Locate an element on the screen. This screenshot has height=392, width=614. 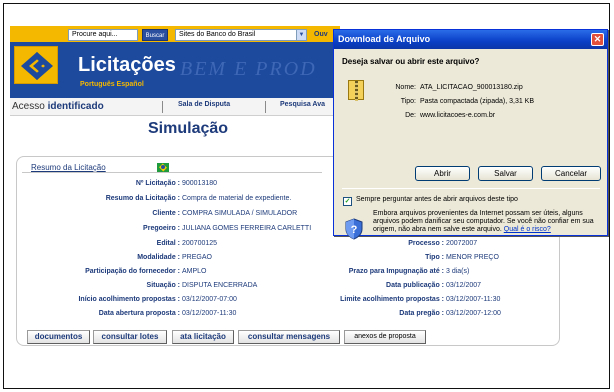
field-label: Data pregão : is located at coordinates (421, 313).